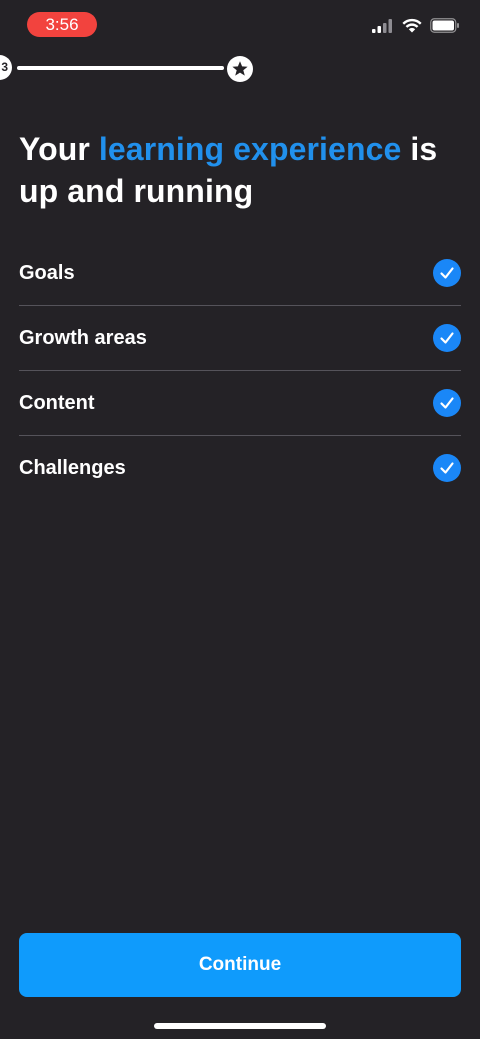 The width and height of the screenshot is (480, 1039). What do you see at coordinates (6, 67) in the screenshot?
I see `progress-step-marker: 3` at bounding box center [6, 67].